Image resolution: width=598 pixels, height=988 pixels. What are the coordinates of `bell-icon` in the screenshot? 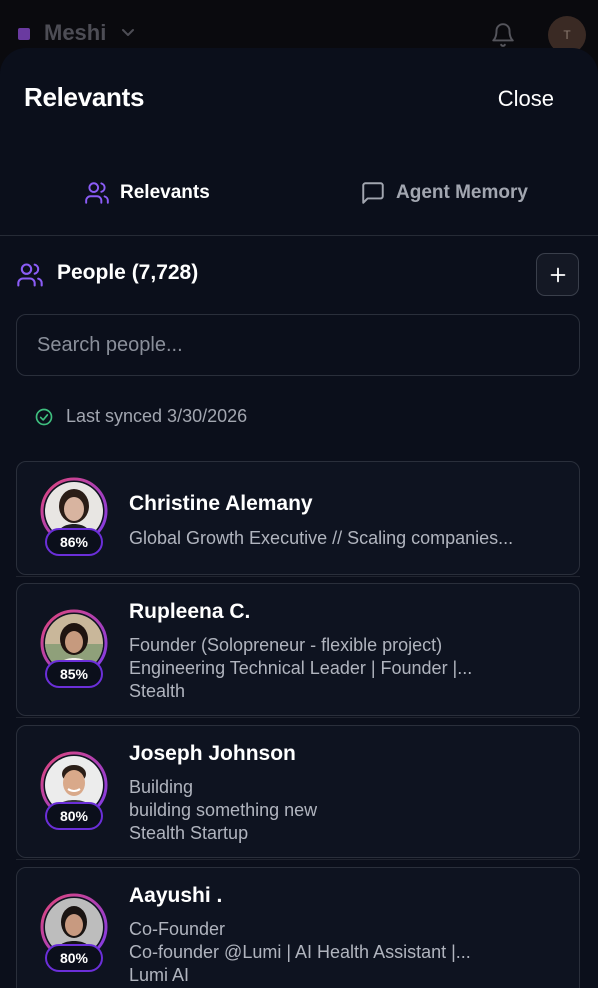 It's located at (503, 35).